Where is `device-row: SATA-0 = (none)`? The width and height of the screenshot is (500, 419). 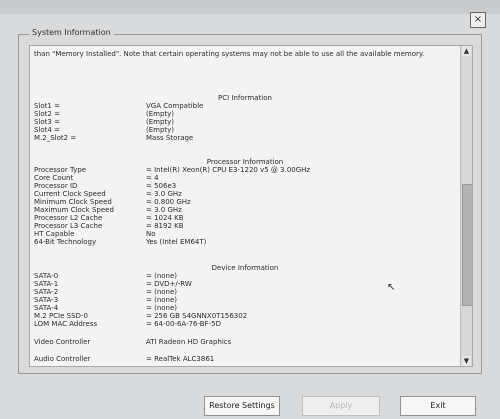 device-row: SATA-0 = (none) is located at coordinates (244, 276).